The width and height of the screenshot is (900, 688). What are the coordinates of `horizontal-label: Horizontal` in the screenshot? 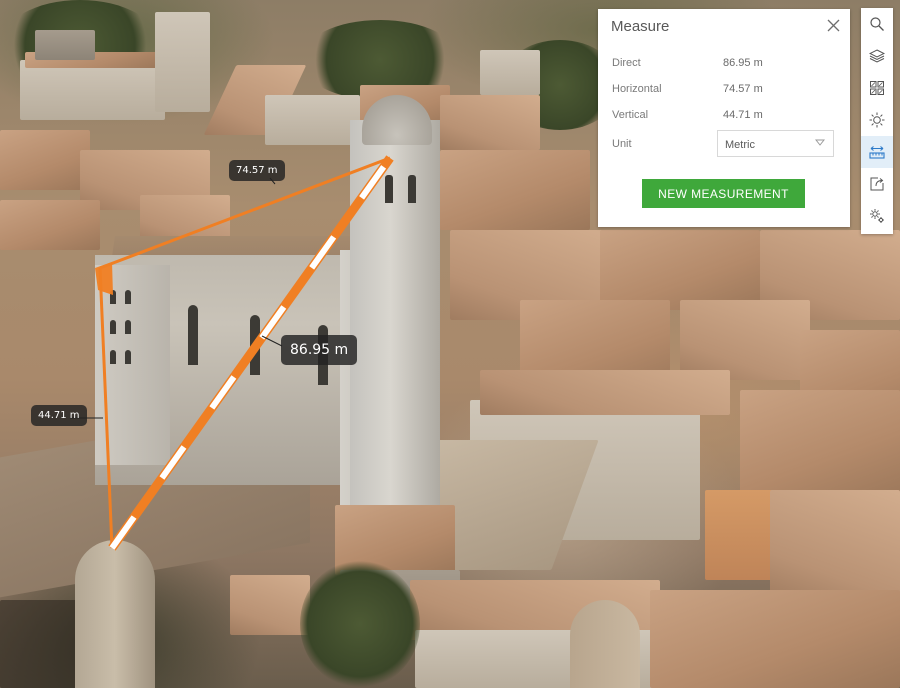 It's located at (637, 89).